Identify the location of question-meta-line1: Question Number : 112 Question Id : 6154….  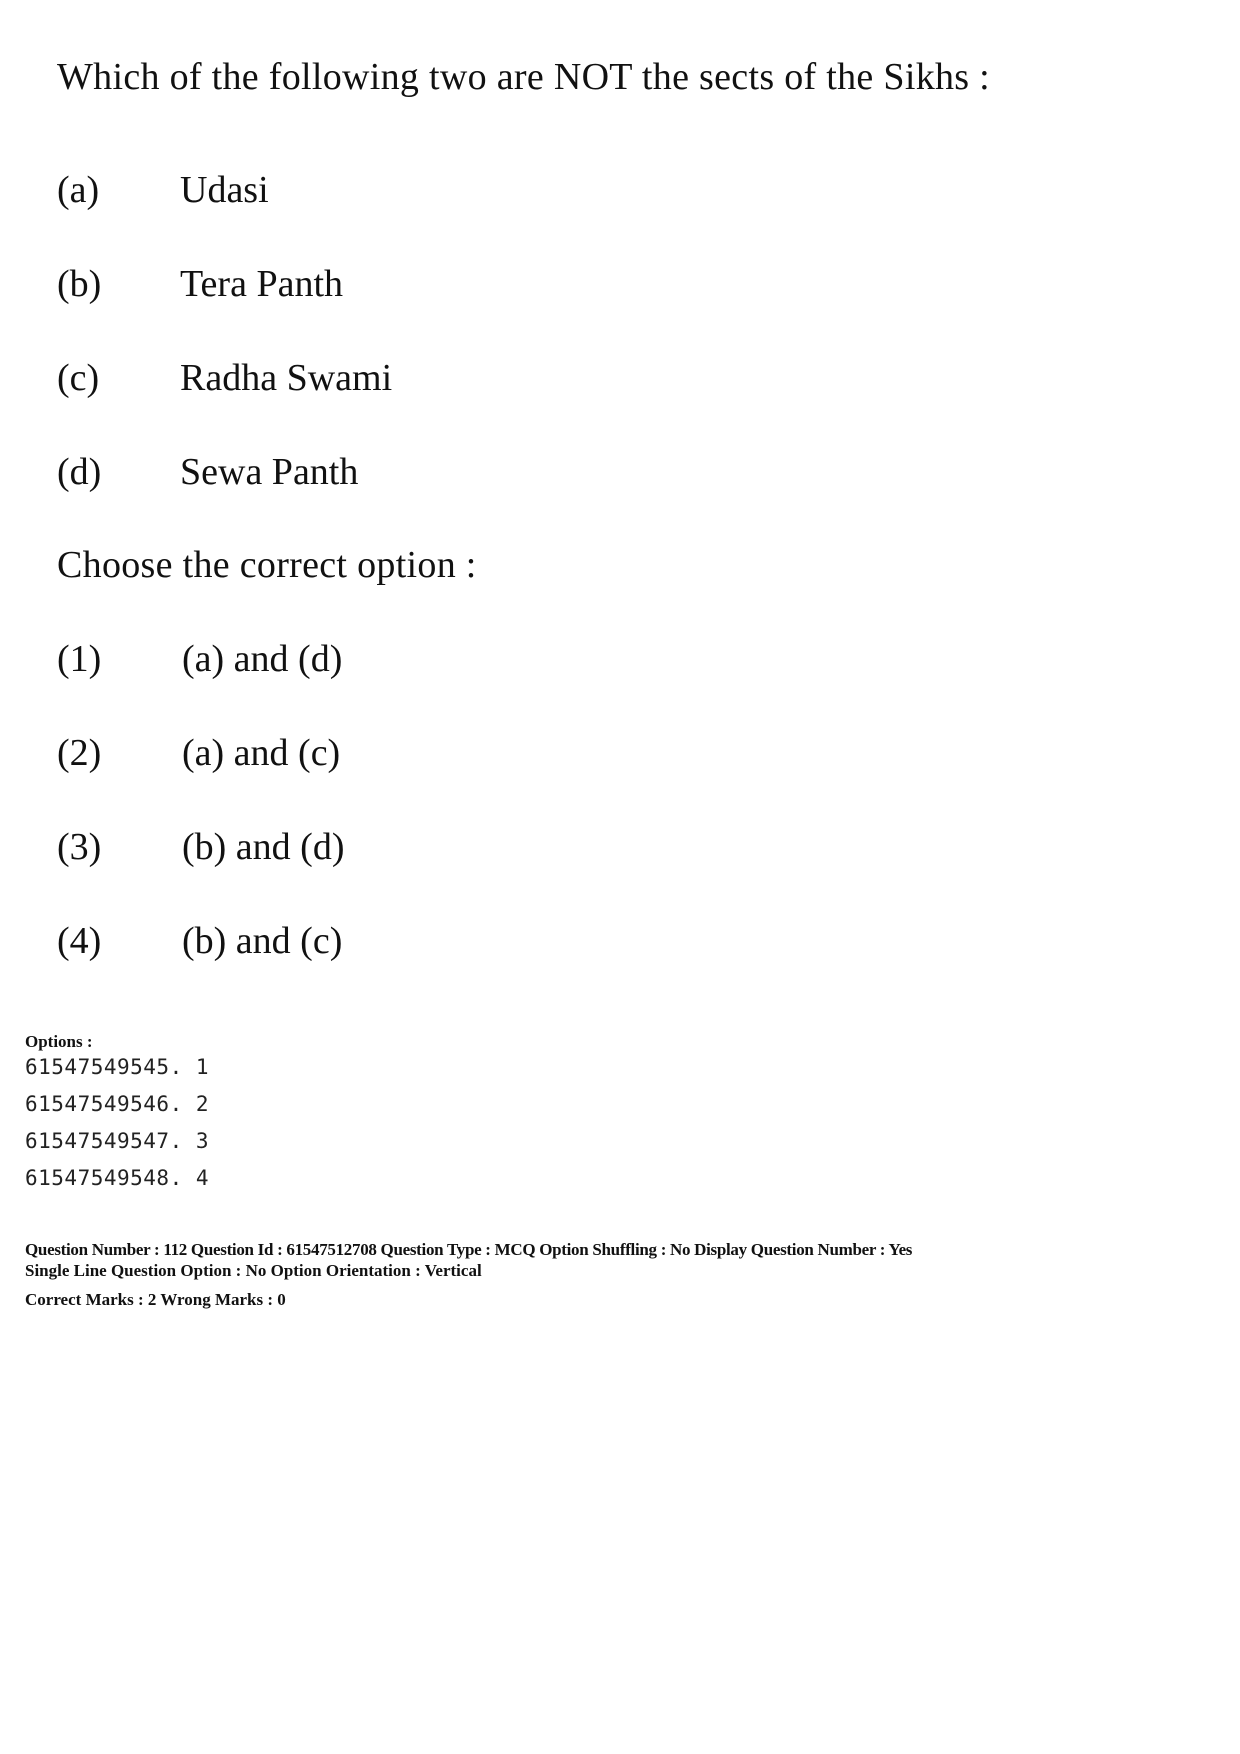
(469, 1249).